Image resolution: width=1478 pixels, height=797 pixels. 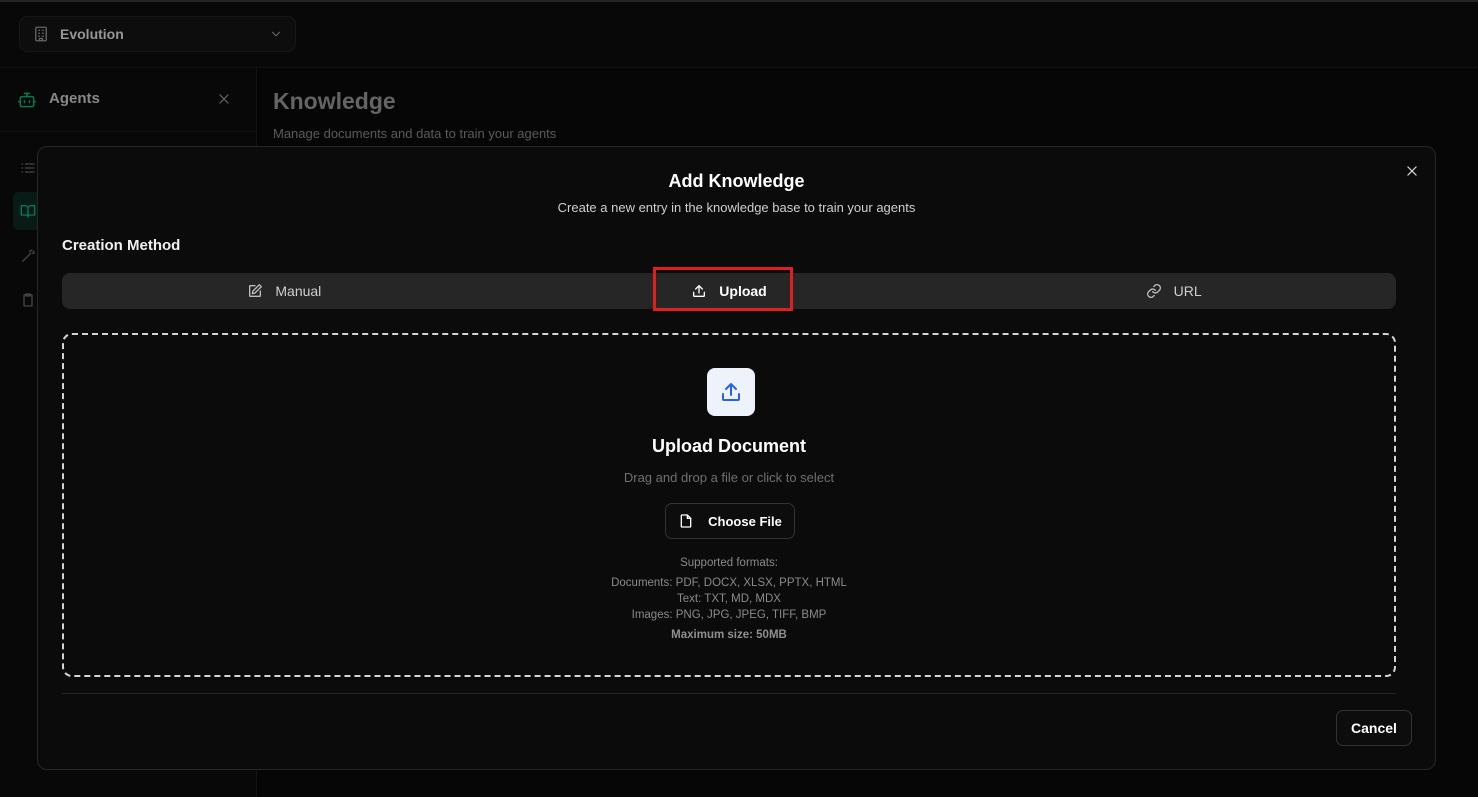 I want to click on tab-label: URL, so click(x=1187, y=291).